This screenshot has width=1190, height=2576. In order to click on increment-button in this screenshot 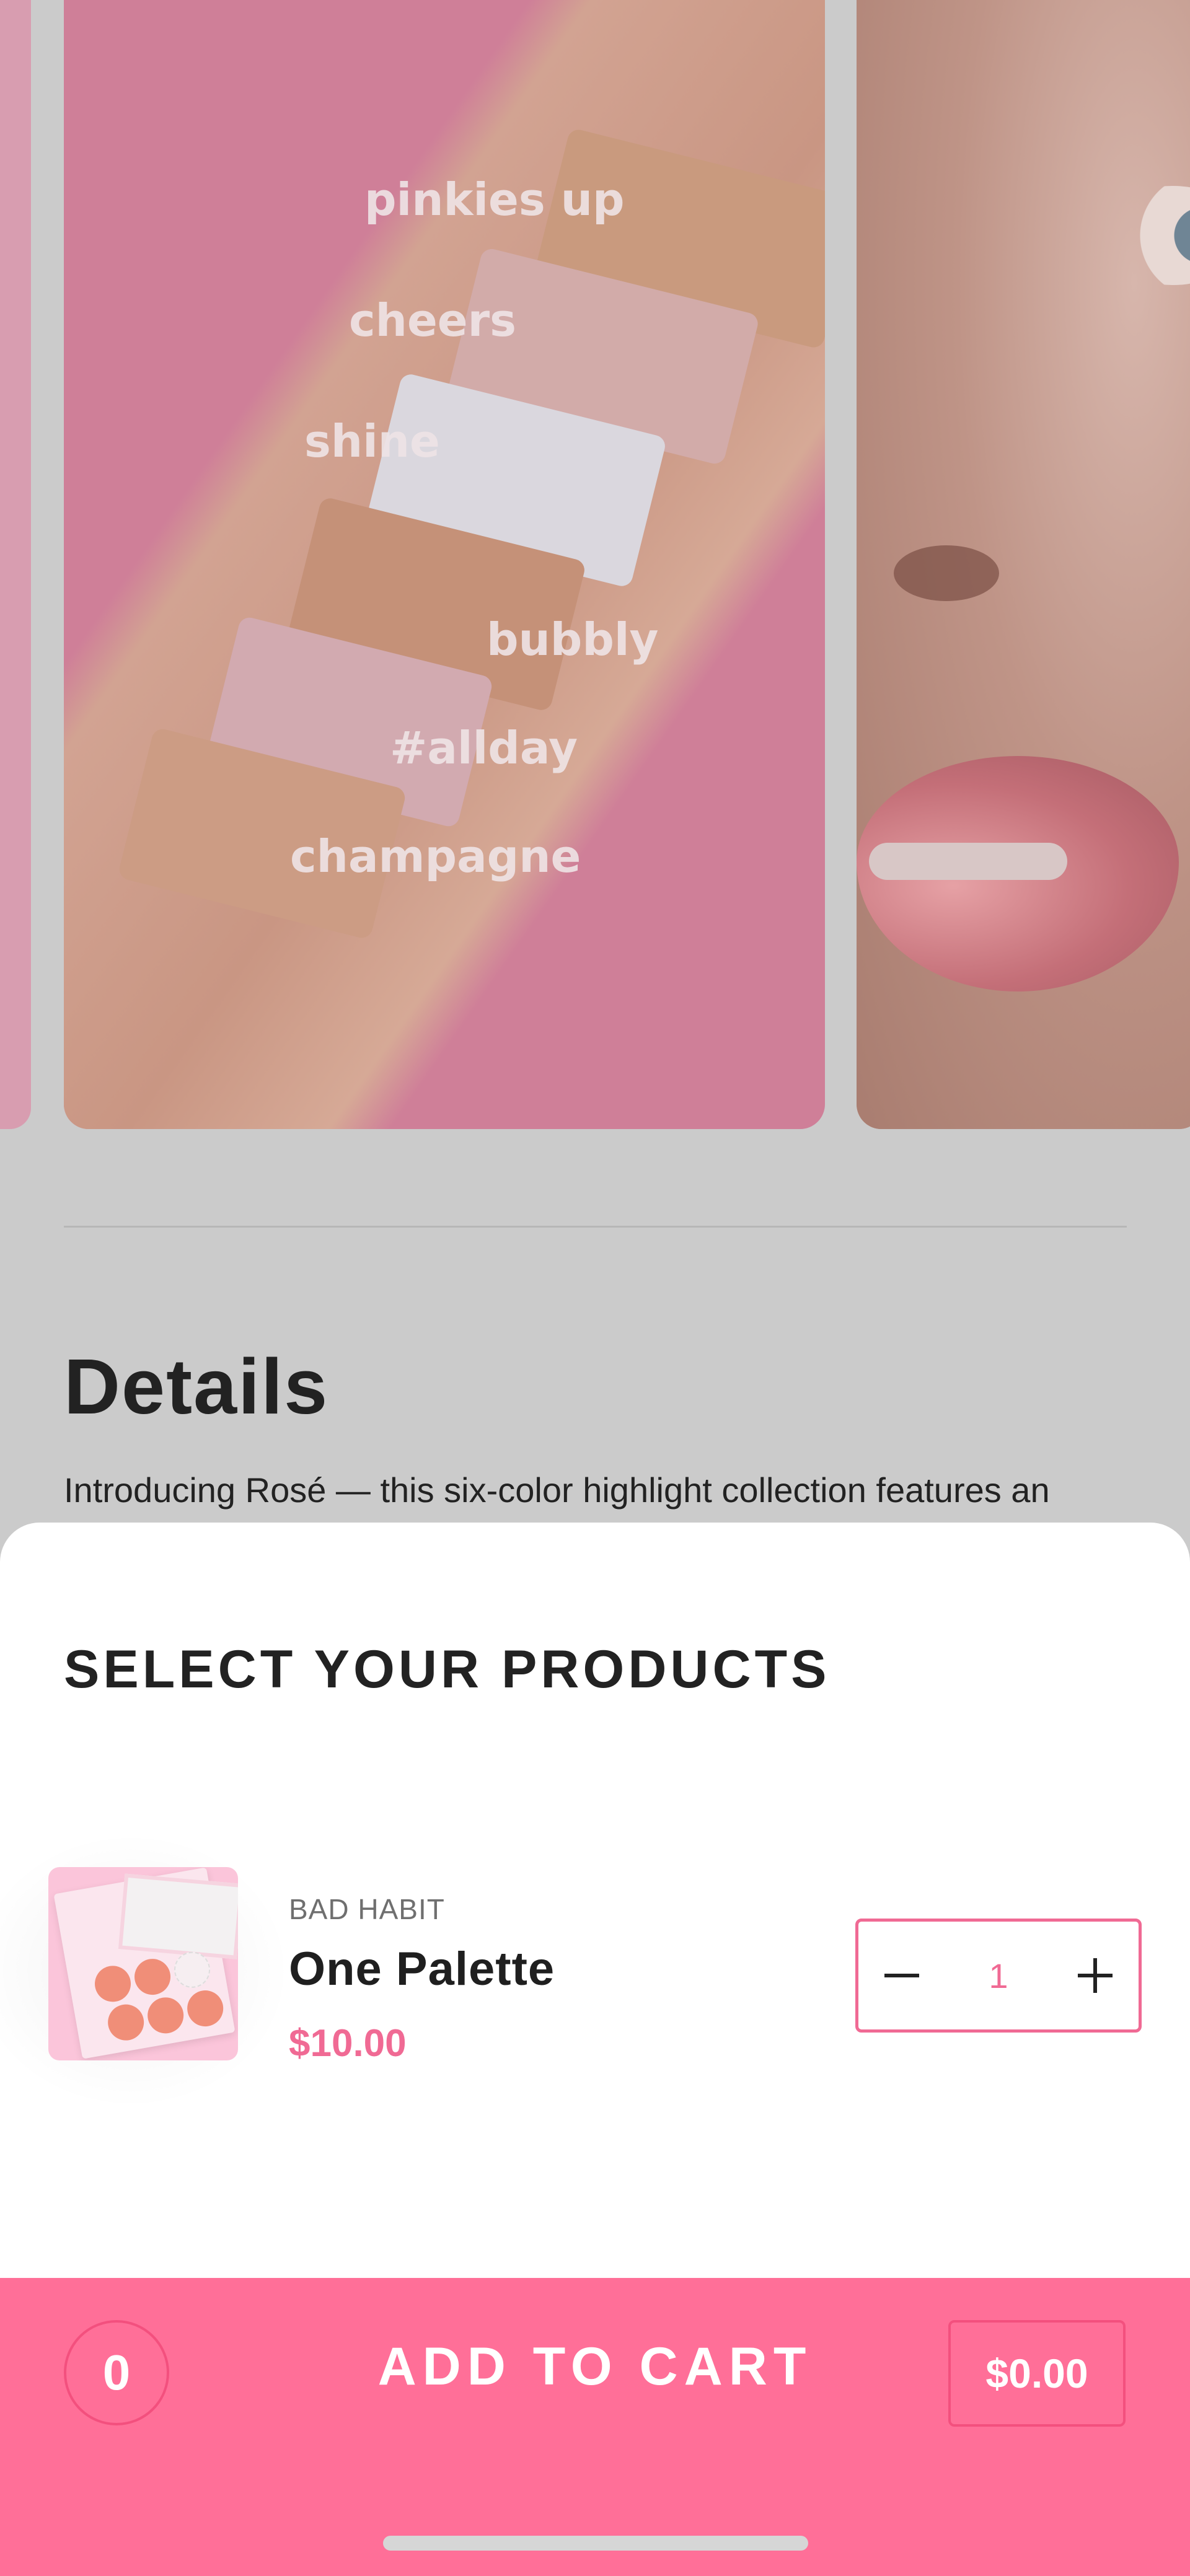, I will do `click(1095, 1976)`.